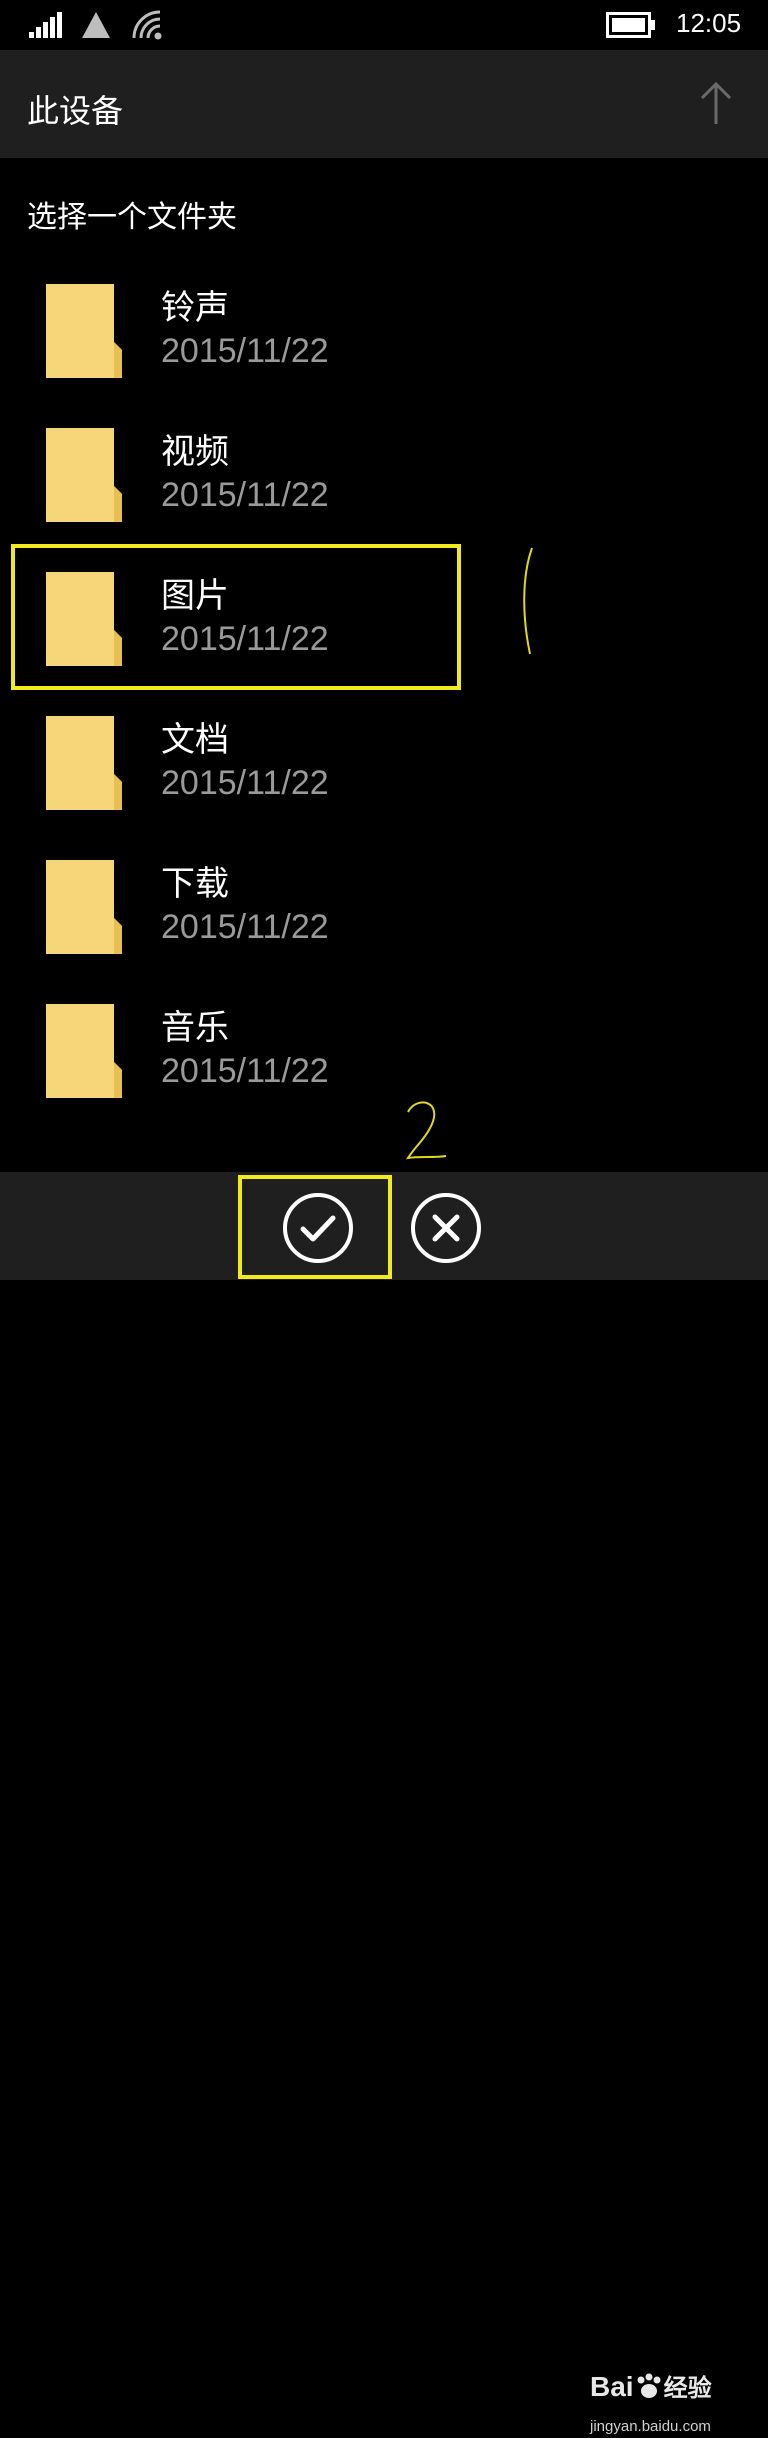 This screenshot has height=2438, width=768. I want to click on navigation-arrow-icon, so click(96, 25).